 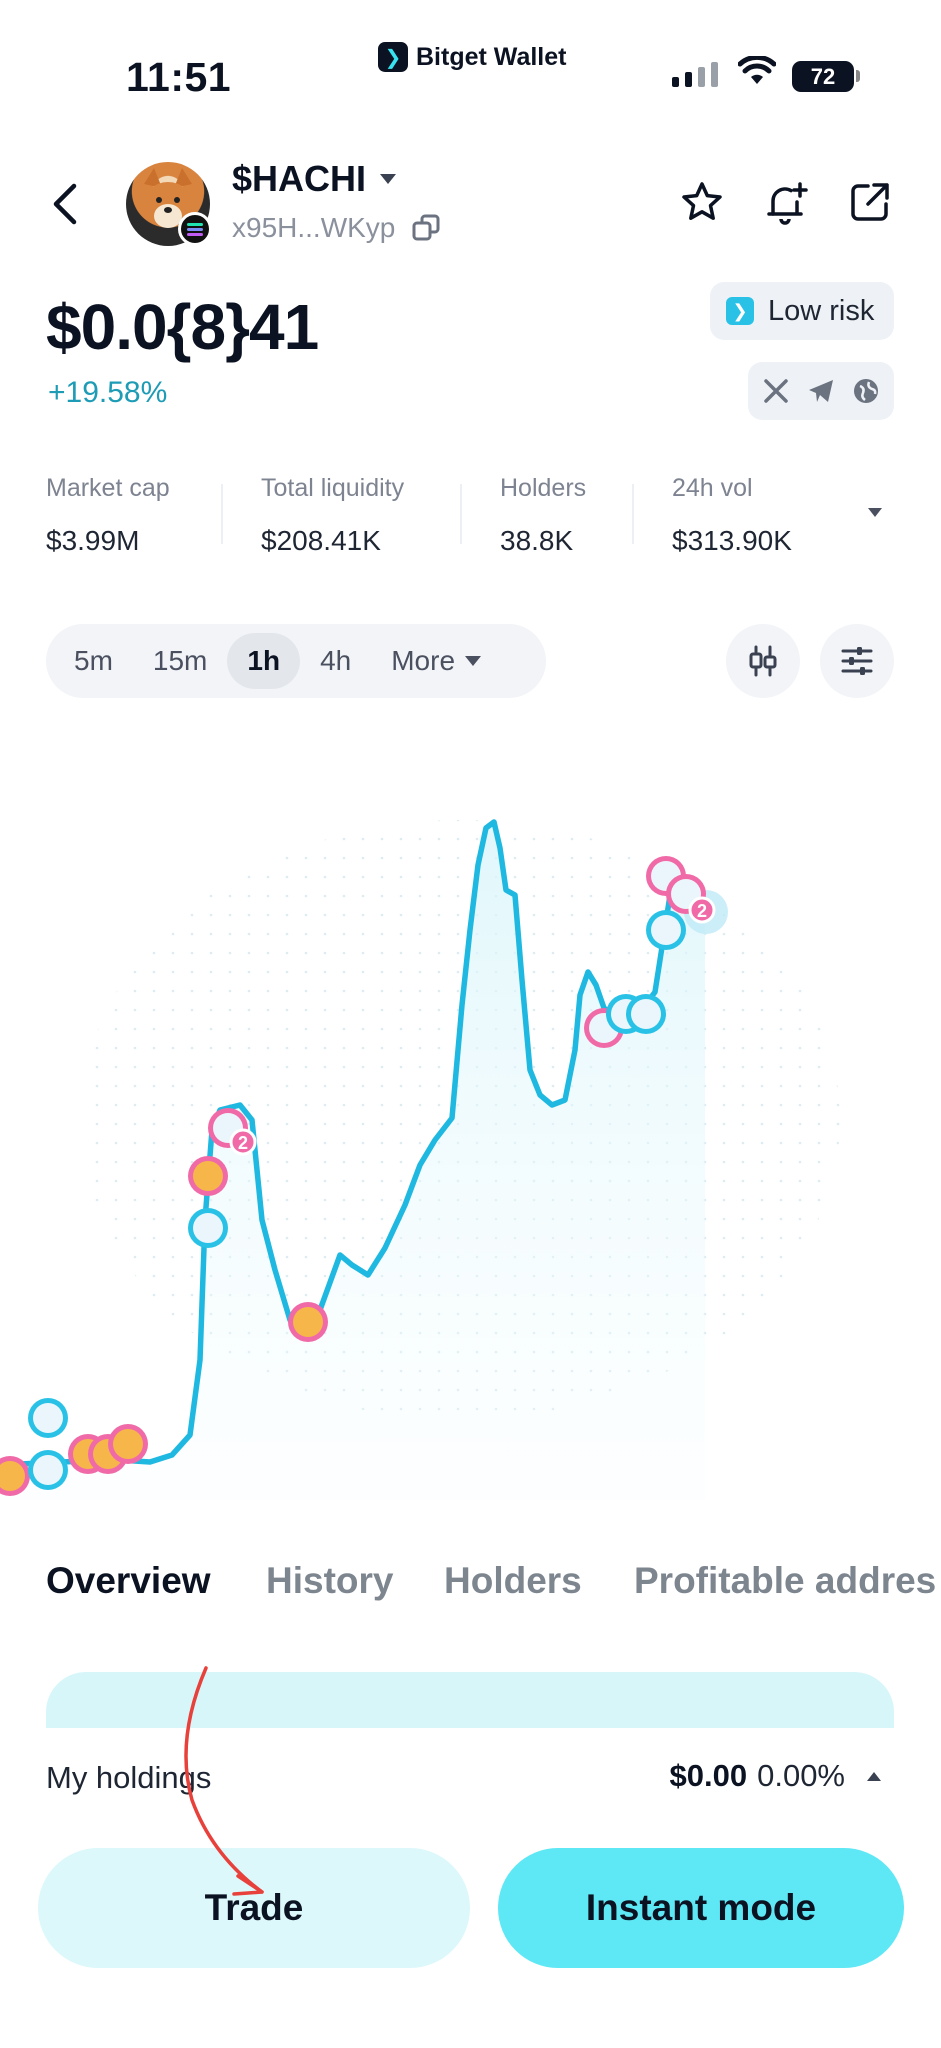 What do you see at coordinates (537, 540) in the screenshot?
I see `stat-value: 38.8K` at bounding box center [537, 540].